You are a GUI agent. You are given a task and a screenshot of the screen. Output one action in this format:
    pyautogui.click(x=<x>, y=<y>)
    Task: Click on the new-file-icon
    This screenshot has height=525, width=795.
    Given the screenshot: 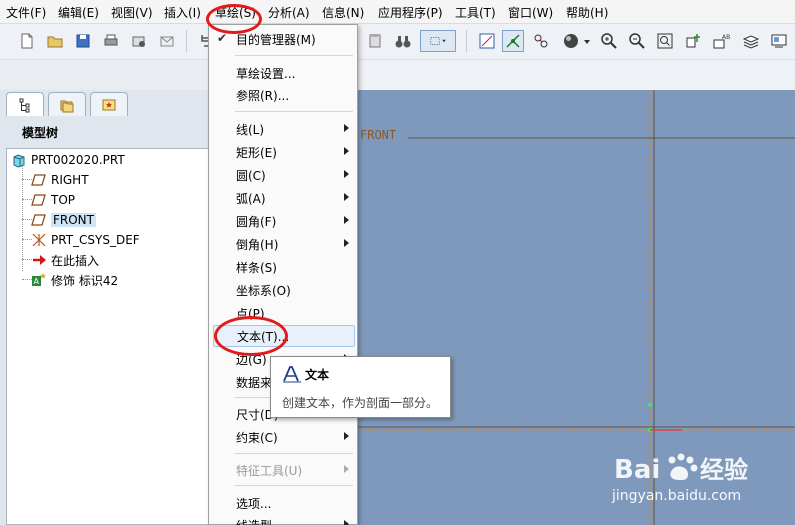 What is the action you would take?
    pyautogui.click(x=27, y=41)
    